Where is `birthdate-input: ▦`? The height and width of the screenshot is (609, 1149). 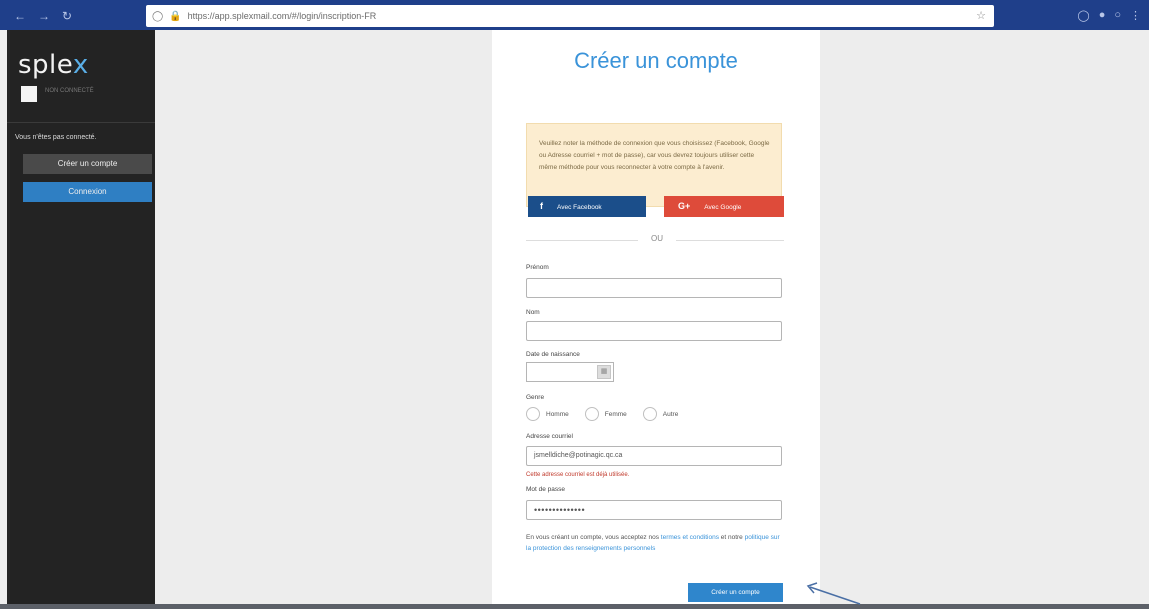 birthdate-input: ▦ is located at coordinates (570, 372).